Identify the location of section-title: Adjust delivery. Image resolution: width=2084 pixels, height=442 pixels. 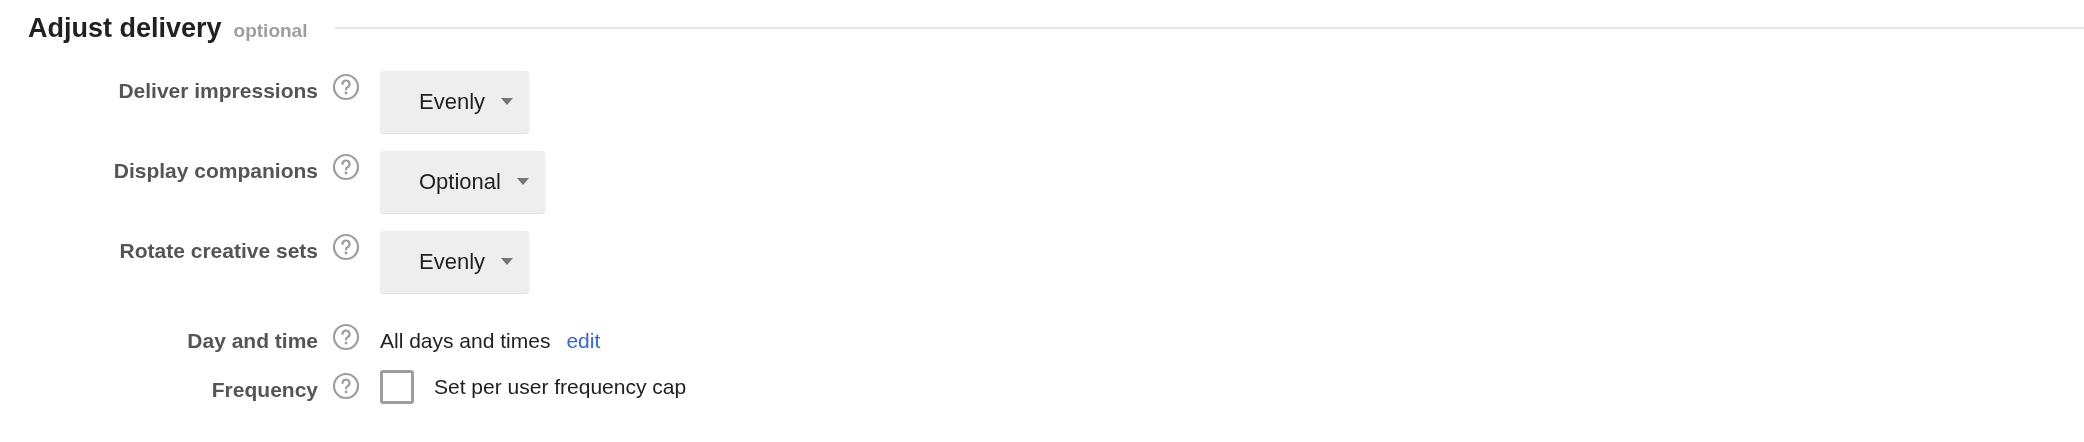
(125, 28).